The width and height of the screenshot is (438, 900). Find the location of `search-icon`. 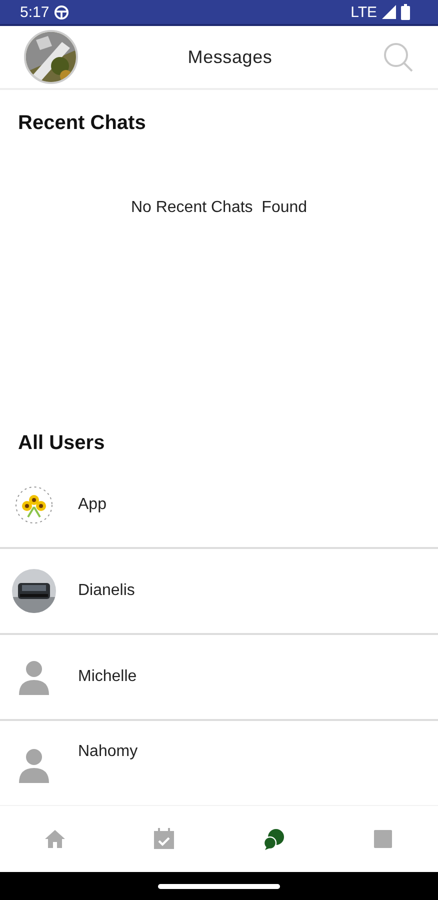

search-icon is located at coordinates (398, 57).